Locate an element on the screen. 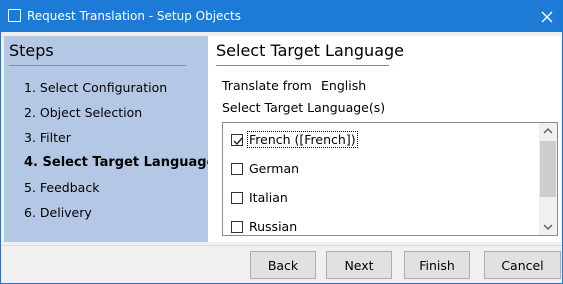 The height and width of the screenshot is (284, 563). close-icon is located at coordinates (546, 16).